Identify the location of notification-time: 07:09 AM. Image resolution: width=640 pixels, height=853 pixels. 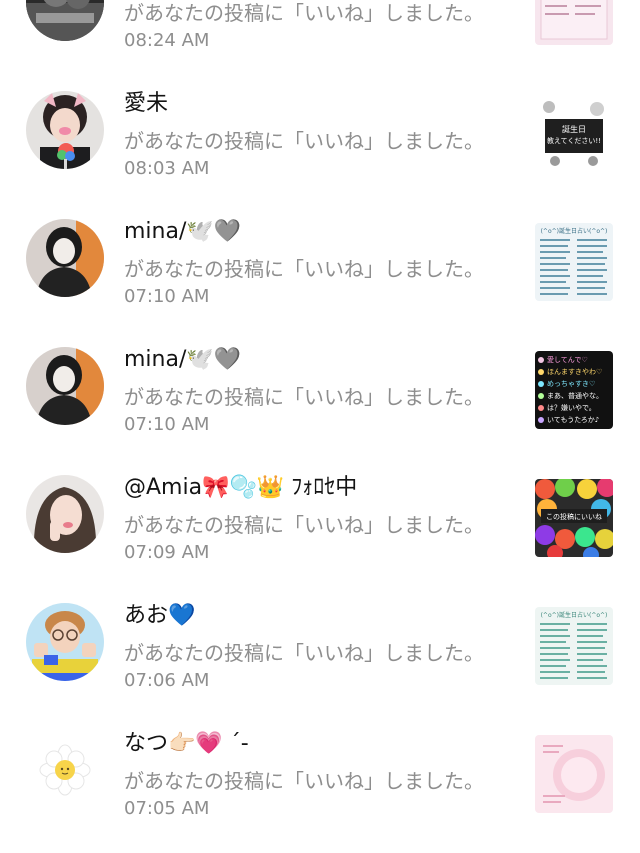
(167, 552).